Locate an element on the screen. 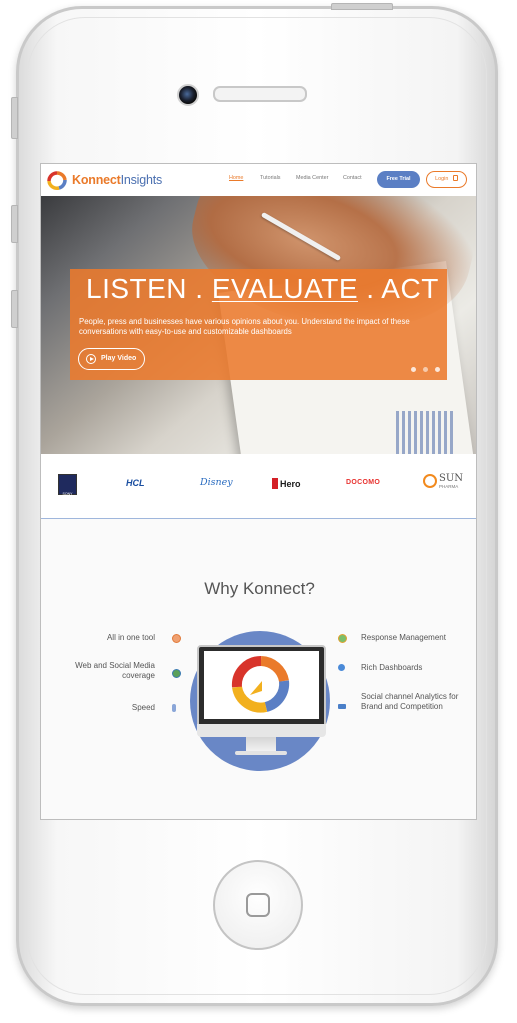 The height and width of the screenshot is (1023, 517). volume-down-button is located at coordinates (14, 309).